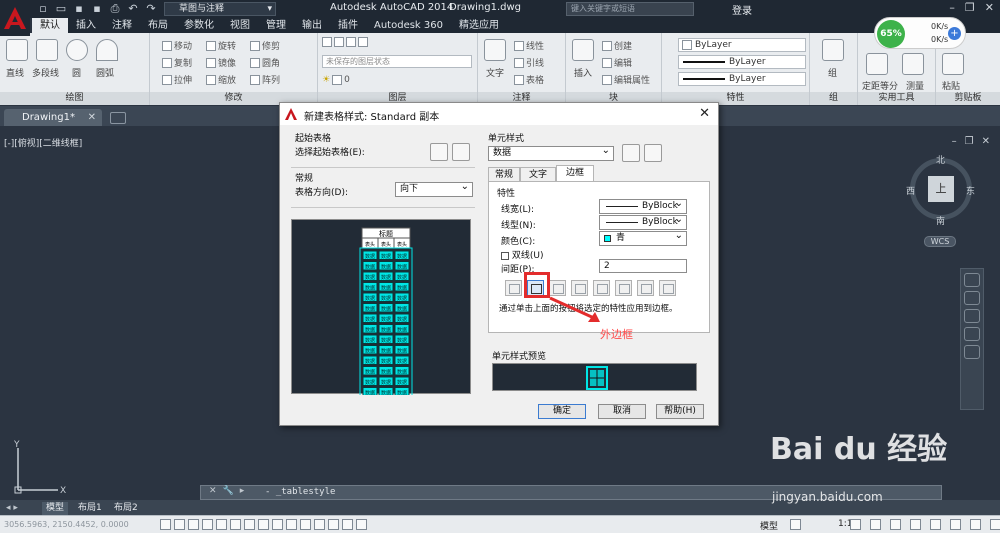 This screenshot has height=533, width=1000. What do you see at coordinates (795, 524) in the screenshot?
I see `viewport-lock-icon` at bounding box center [795, 524].